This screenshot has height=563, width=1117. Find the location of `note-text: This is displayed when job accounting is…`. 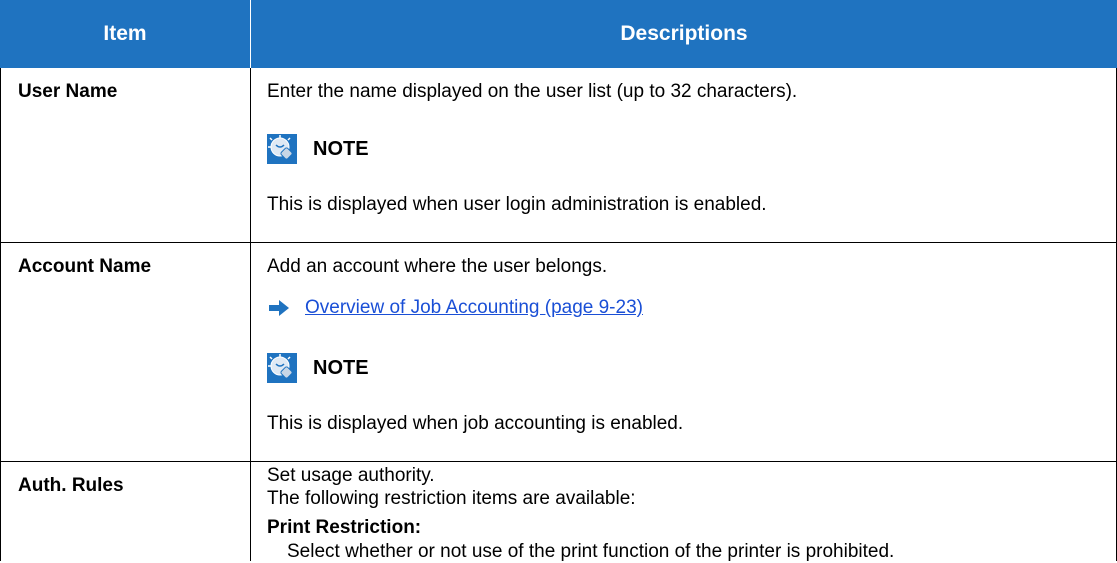

note-text: This is displayed when job accounting is… is located at coordinates (475, 423).